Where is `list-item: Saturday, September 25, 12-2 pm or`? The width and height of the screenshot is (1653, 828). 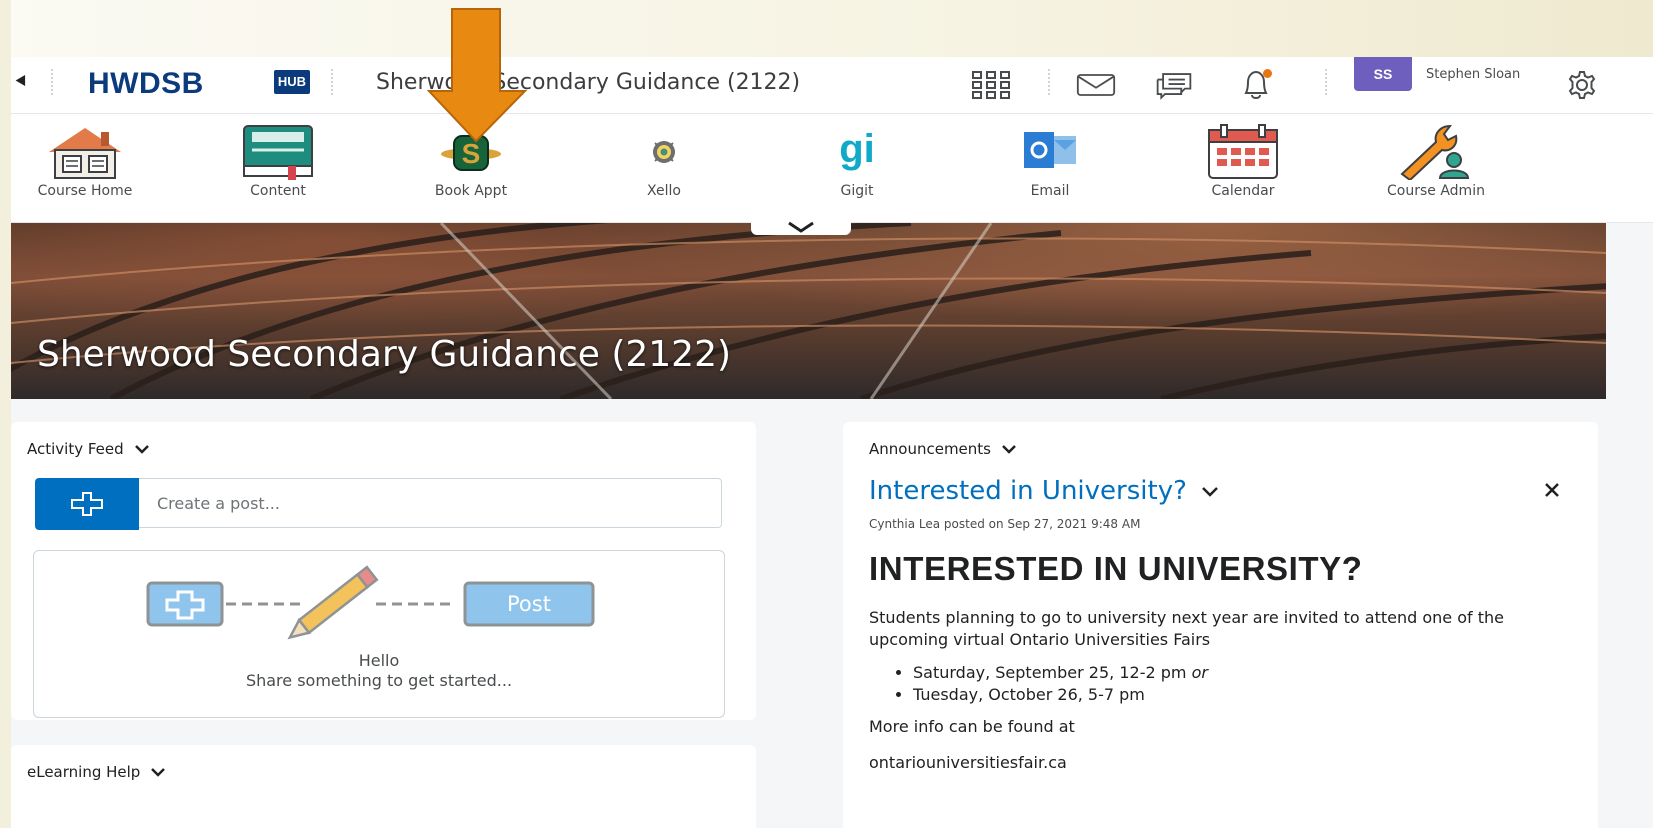
list-item: Saturday, September 25, 12-2 pm or is located at coordinates (1060, 673).